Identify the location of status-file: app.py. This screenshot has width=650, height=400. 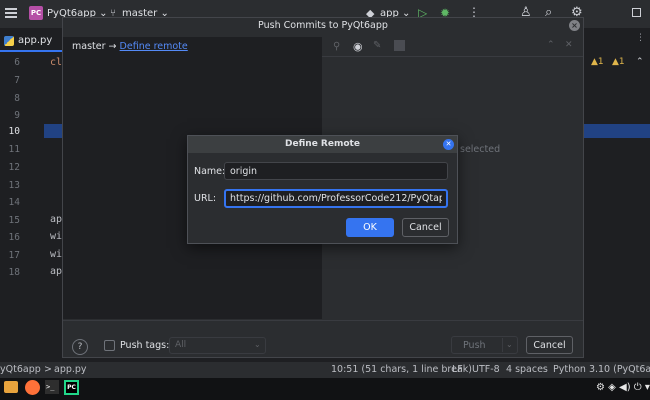
(70, 369).